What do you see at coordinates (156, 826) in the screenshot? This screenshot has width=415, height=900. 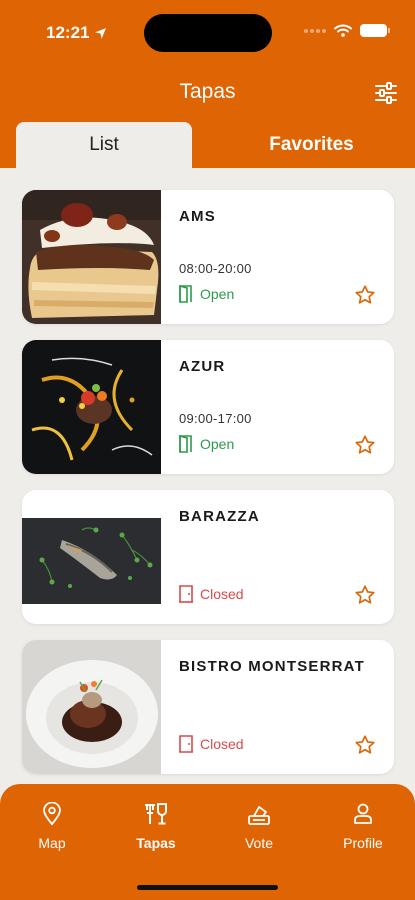 I see `nav-tapas: Tapas` at bounding box center [156, 826].